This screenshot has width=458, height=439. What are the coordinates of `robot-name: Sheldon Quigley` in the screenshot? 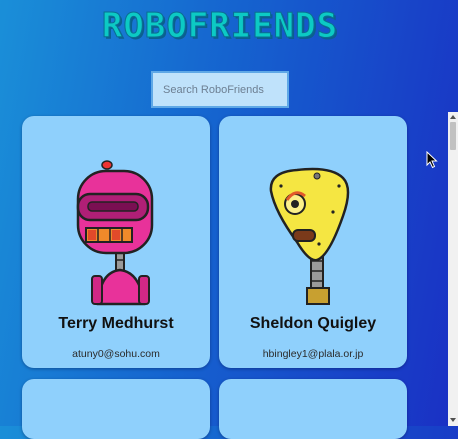 It's located at (313, 323).